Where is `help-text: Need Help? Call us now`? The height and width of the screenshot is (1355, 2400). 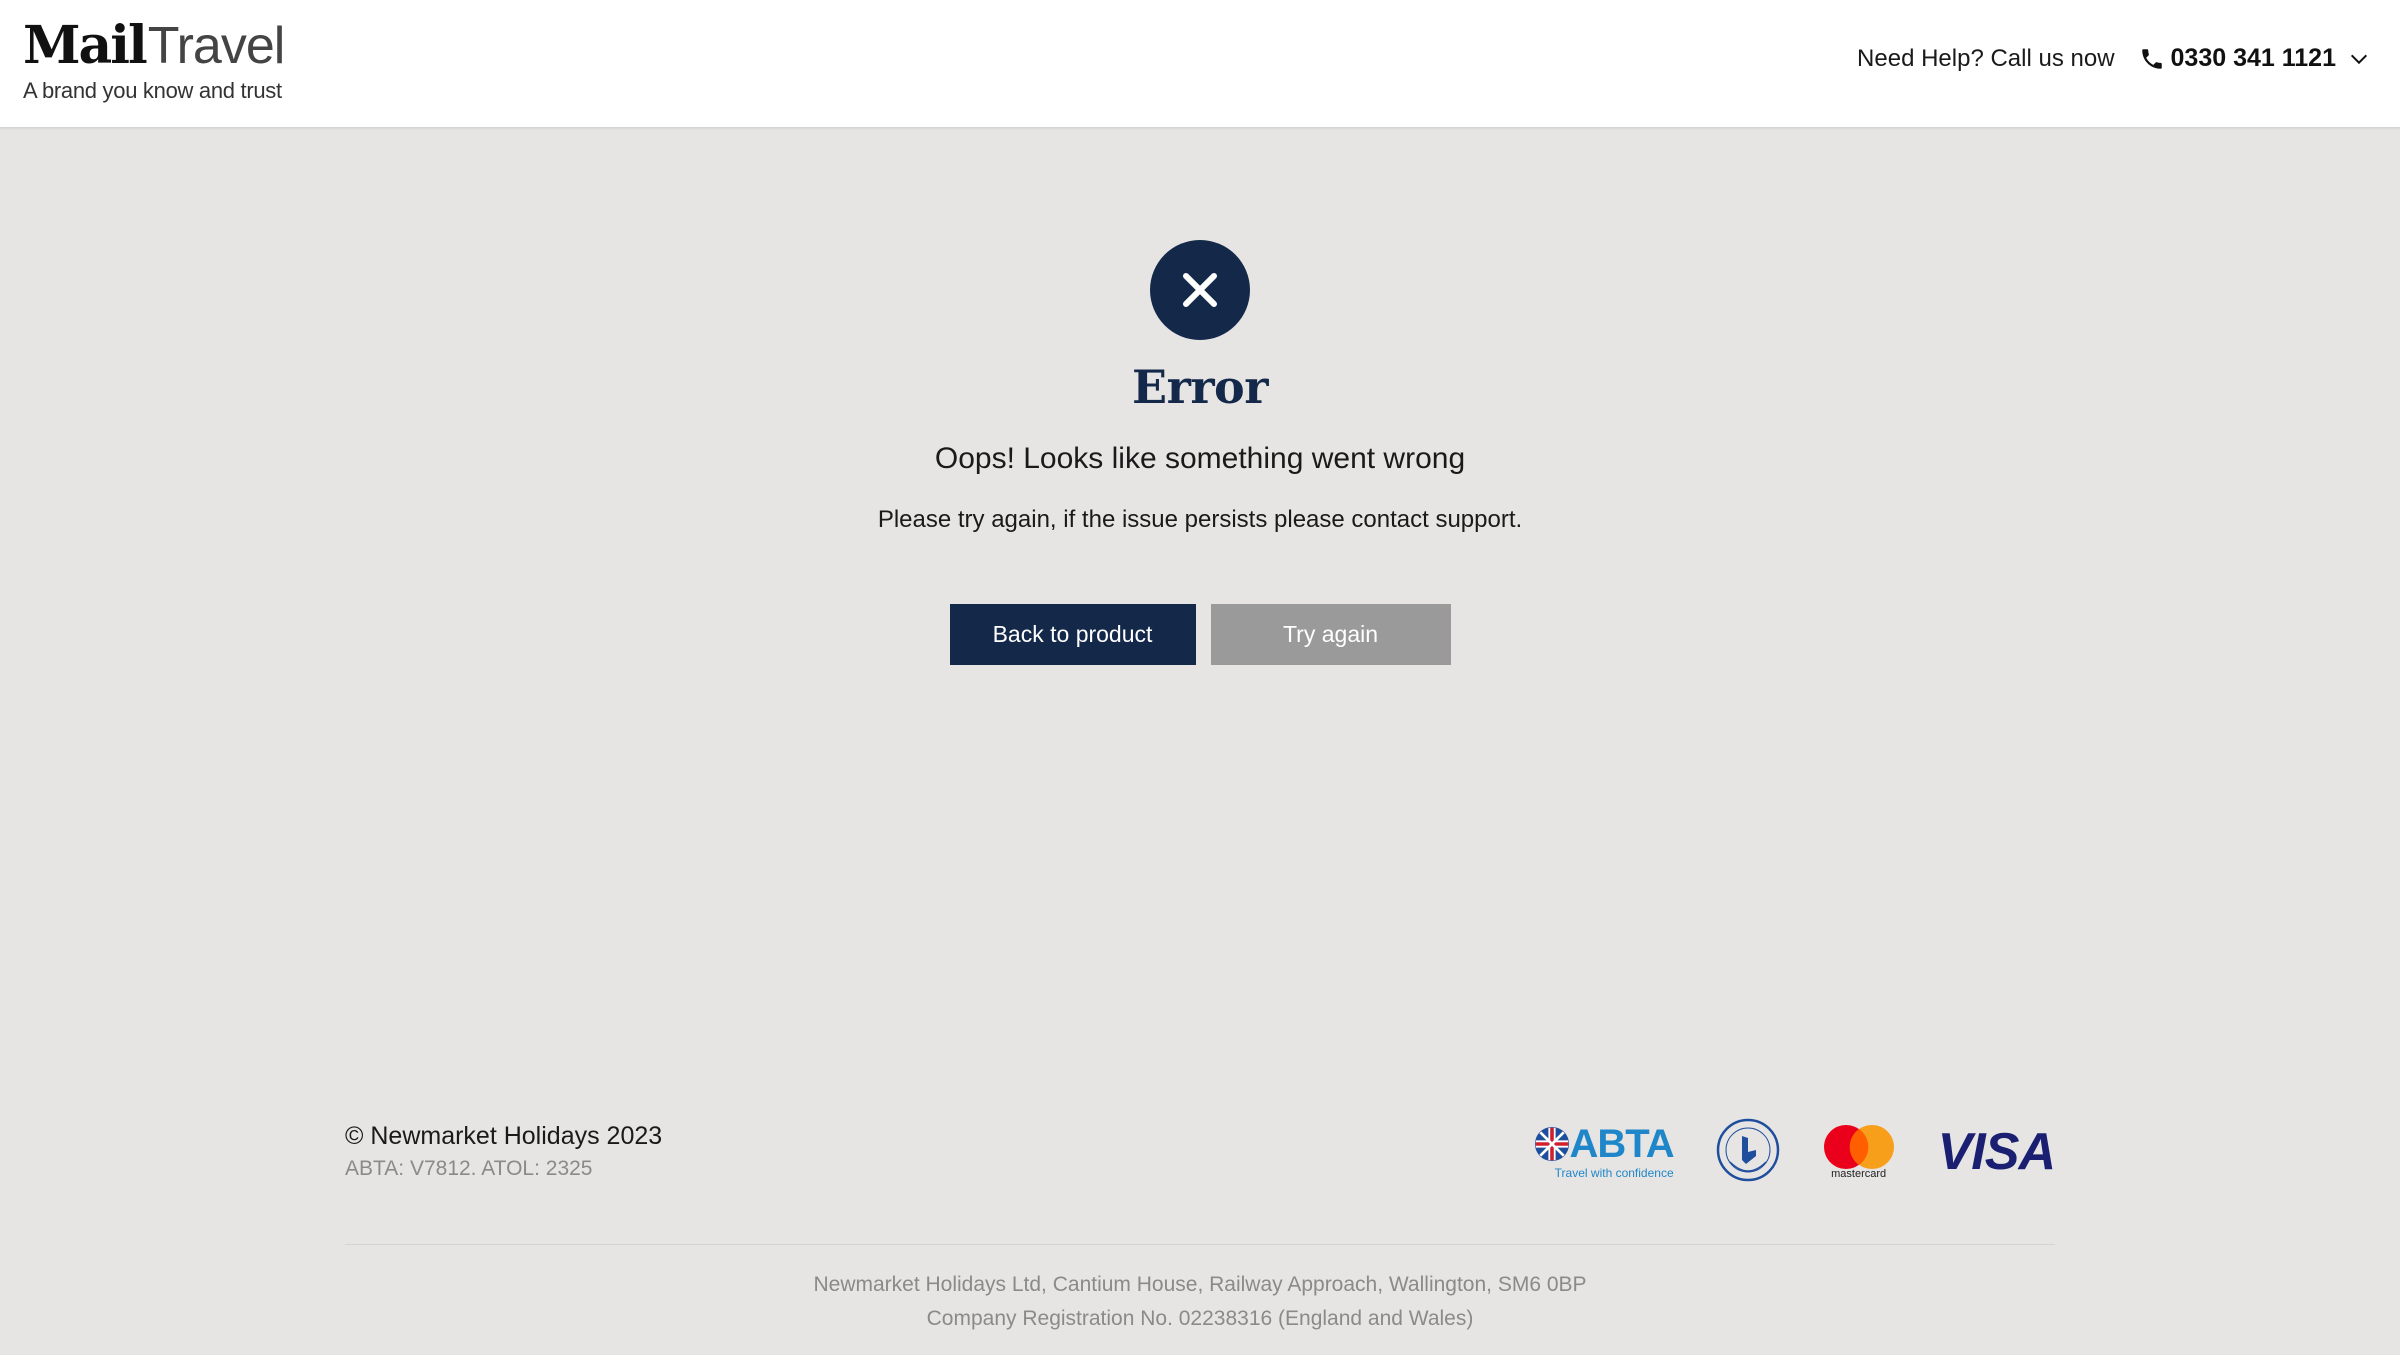
help-text: Need Help? Call us now is located at coordinates (1986, 58).